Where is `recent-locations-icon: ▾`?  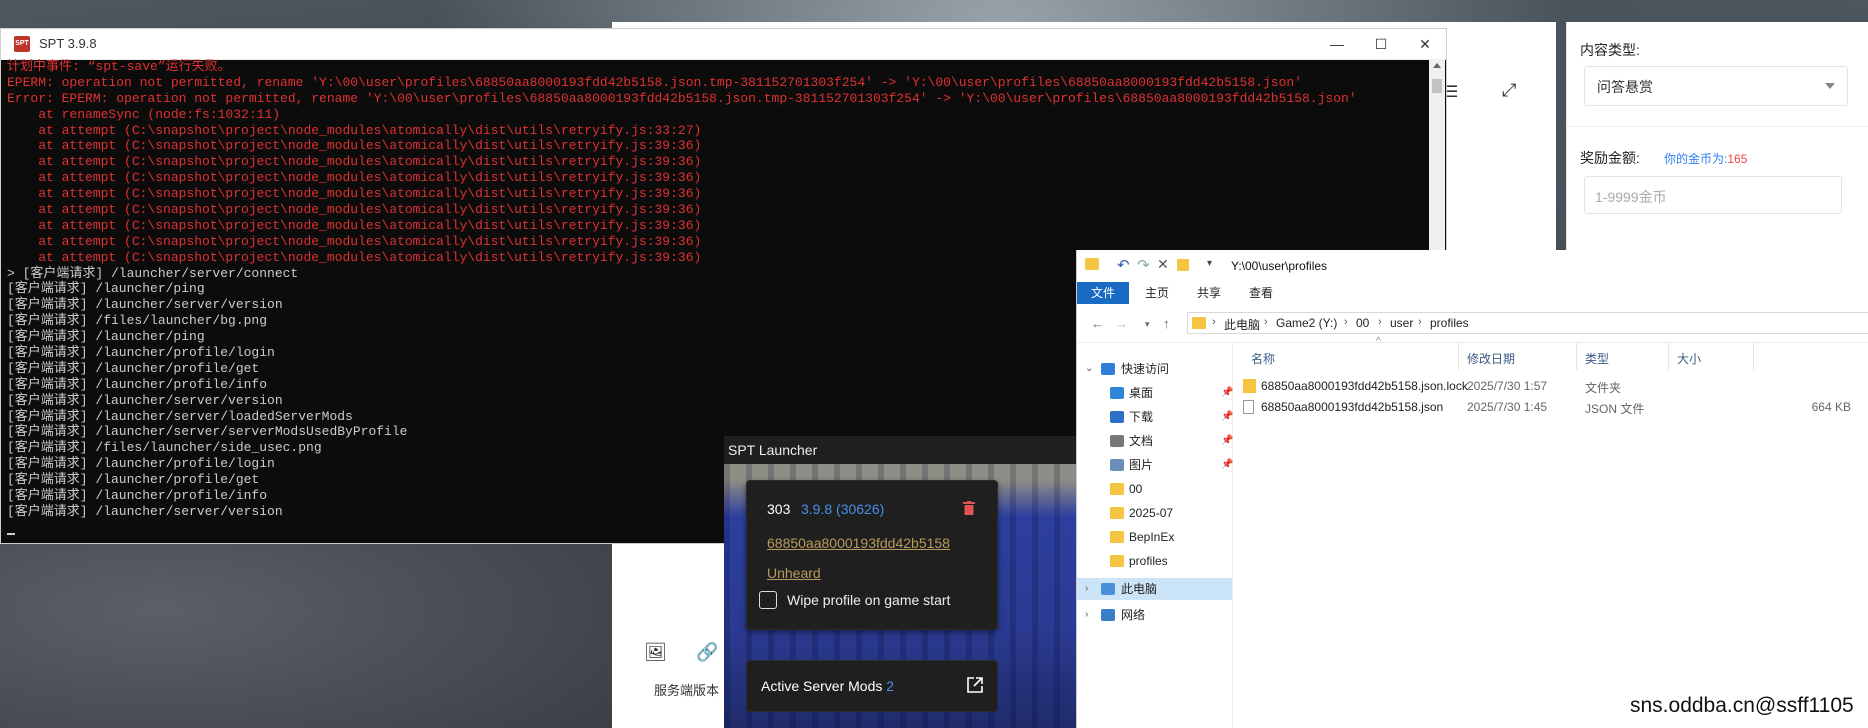 recent-locations-icon: ▾ is located at coordinates (1147, 324).